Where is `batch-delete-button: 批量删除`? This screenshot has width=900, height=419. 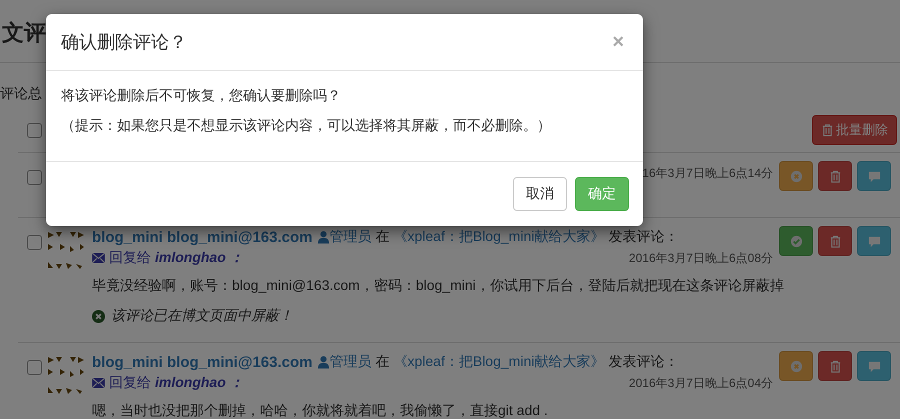 batch-delete-button: 批量删除 is located at coordinates (854, 130).